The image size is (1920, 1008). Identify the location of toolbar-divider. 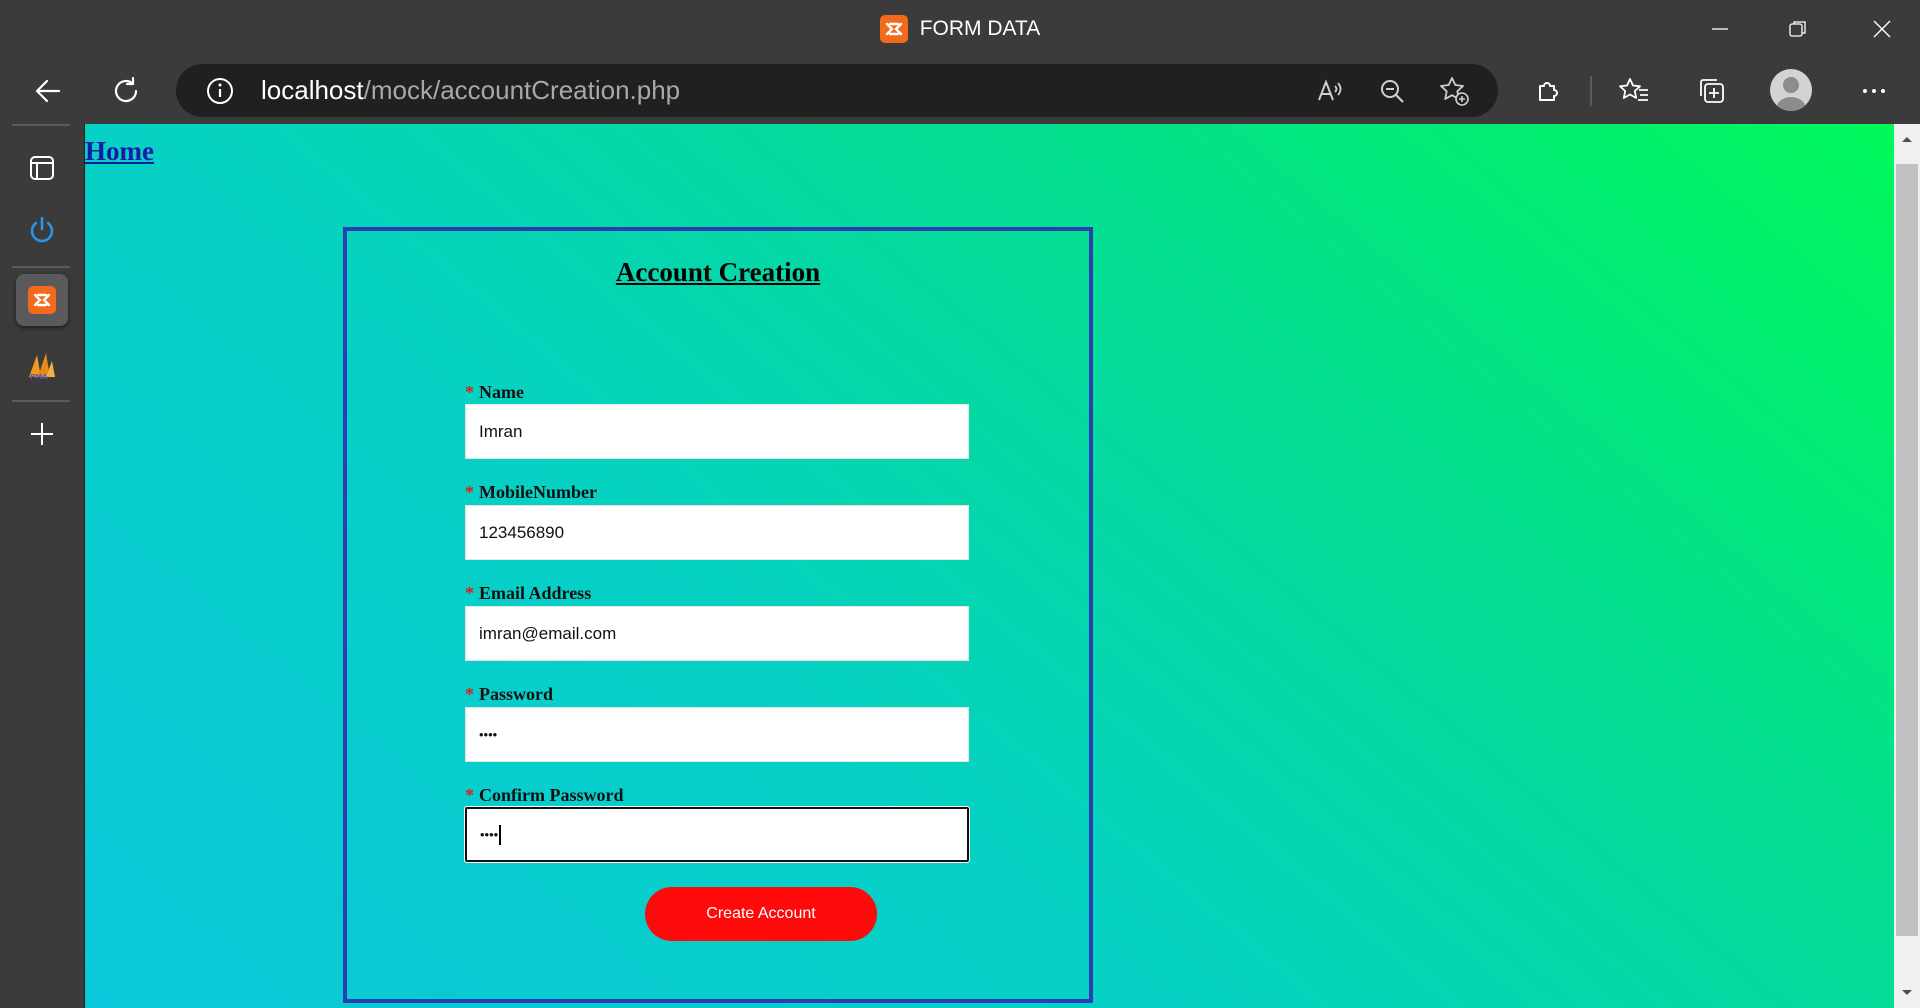
(1591, 91).